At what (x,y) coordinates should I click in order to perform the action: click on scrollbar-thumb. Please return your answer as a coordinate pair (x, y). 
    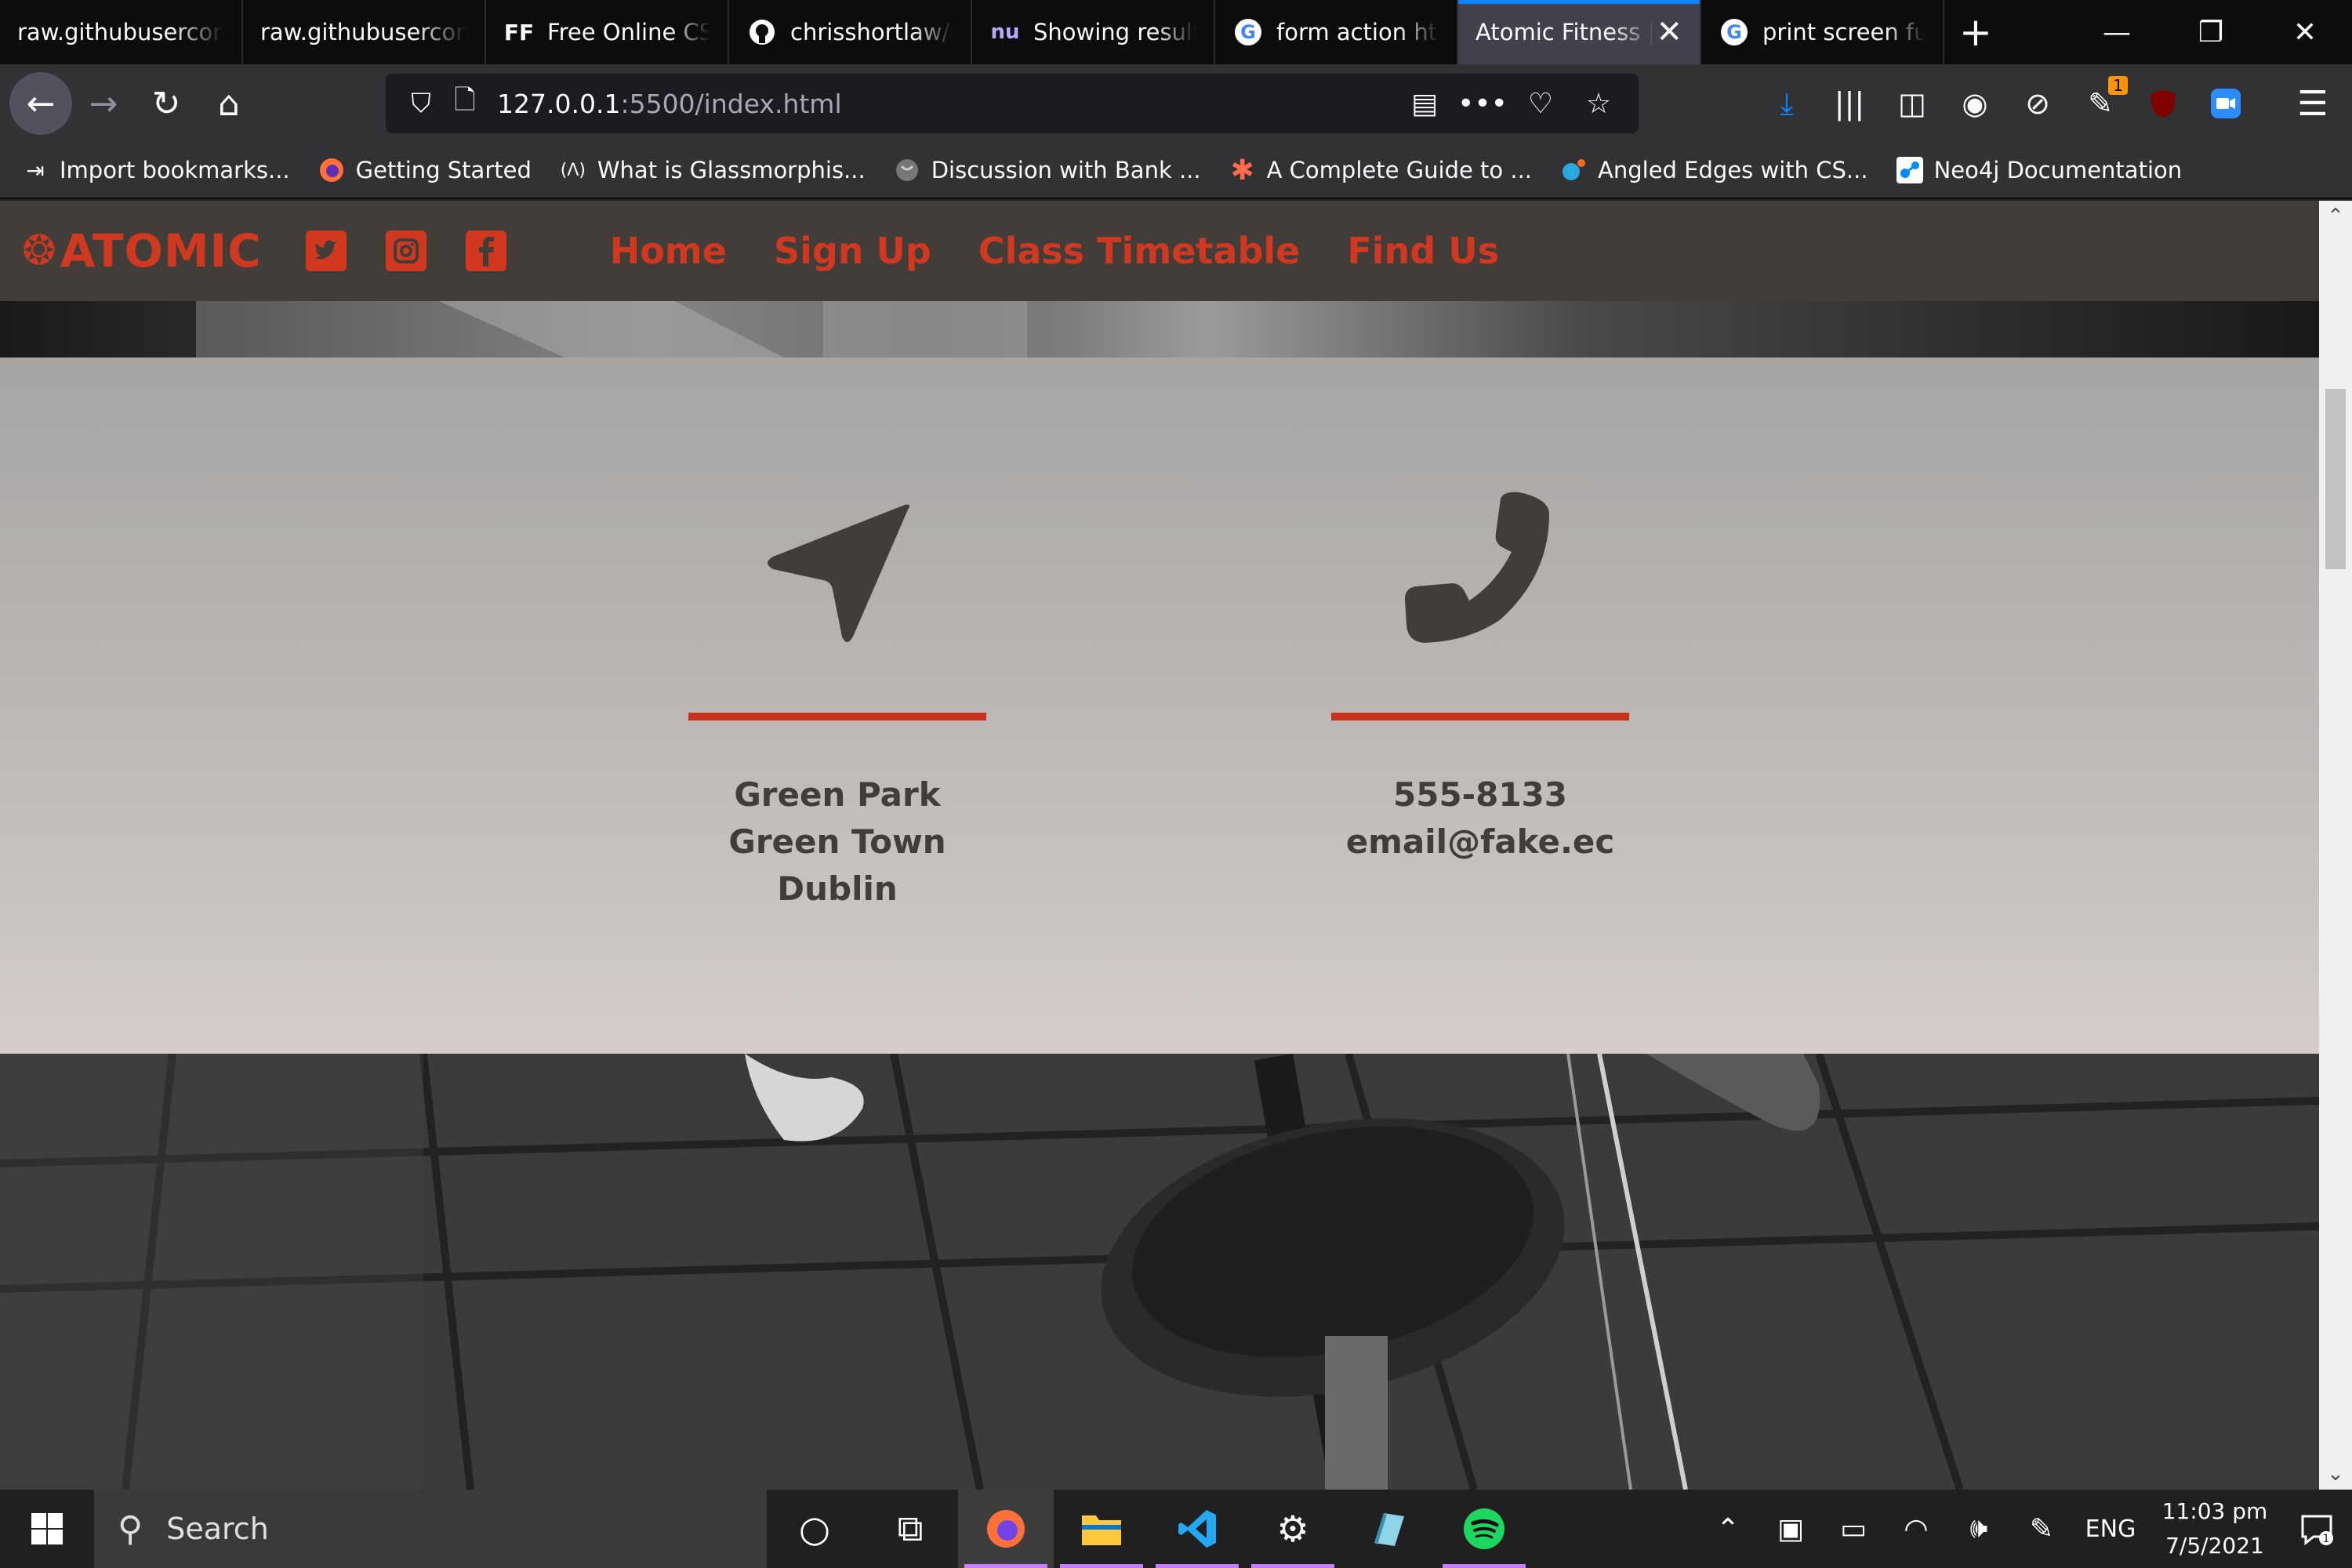
    Looking at the image, I should click on (2335, 479).